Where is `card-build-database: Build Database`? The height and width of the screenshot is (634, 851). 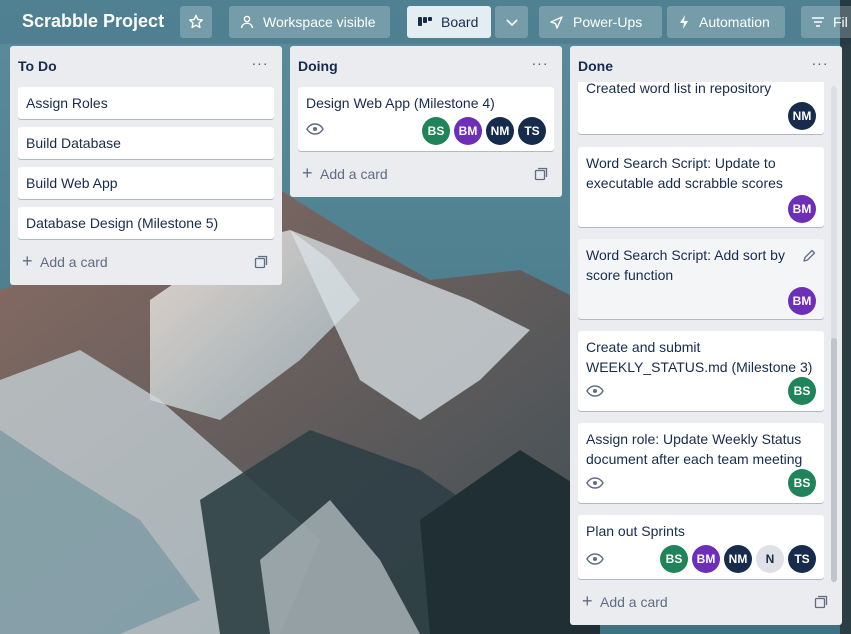
card-build-database: Build Database is located at coordinates (146, 143).